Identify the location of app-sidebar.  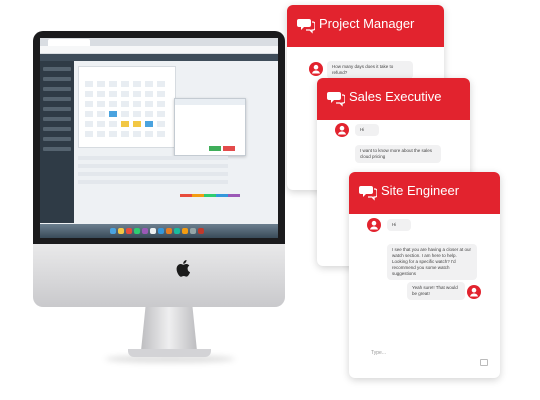
(57, 142).